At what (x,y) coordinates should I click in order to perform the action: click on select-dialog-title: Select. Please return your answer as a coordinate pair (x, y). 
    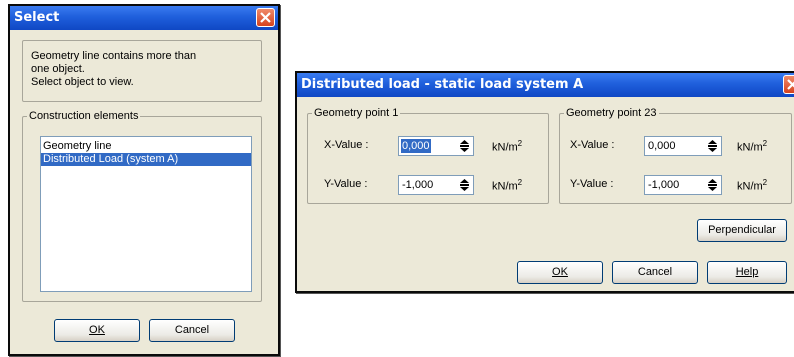
    Looking at the image, I should click on (37, 17).